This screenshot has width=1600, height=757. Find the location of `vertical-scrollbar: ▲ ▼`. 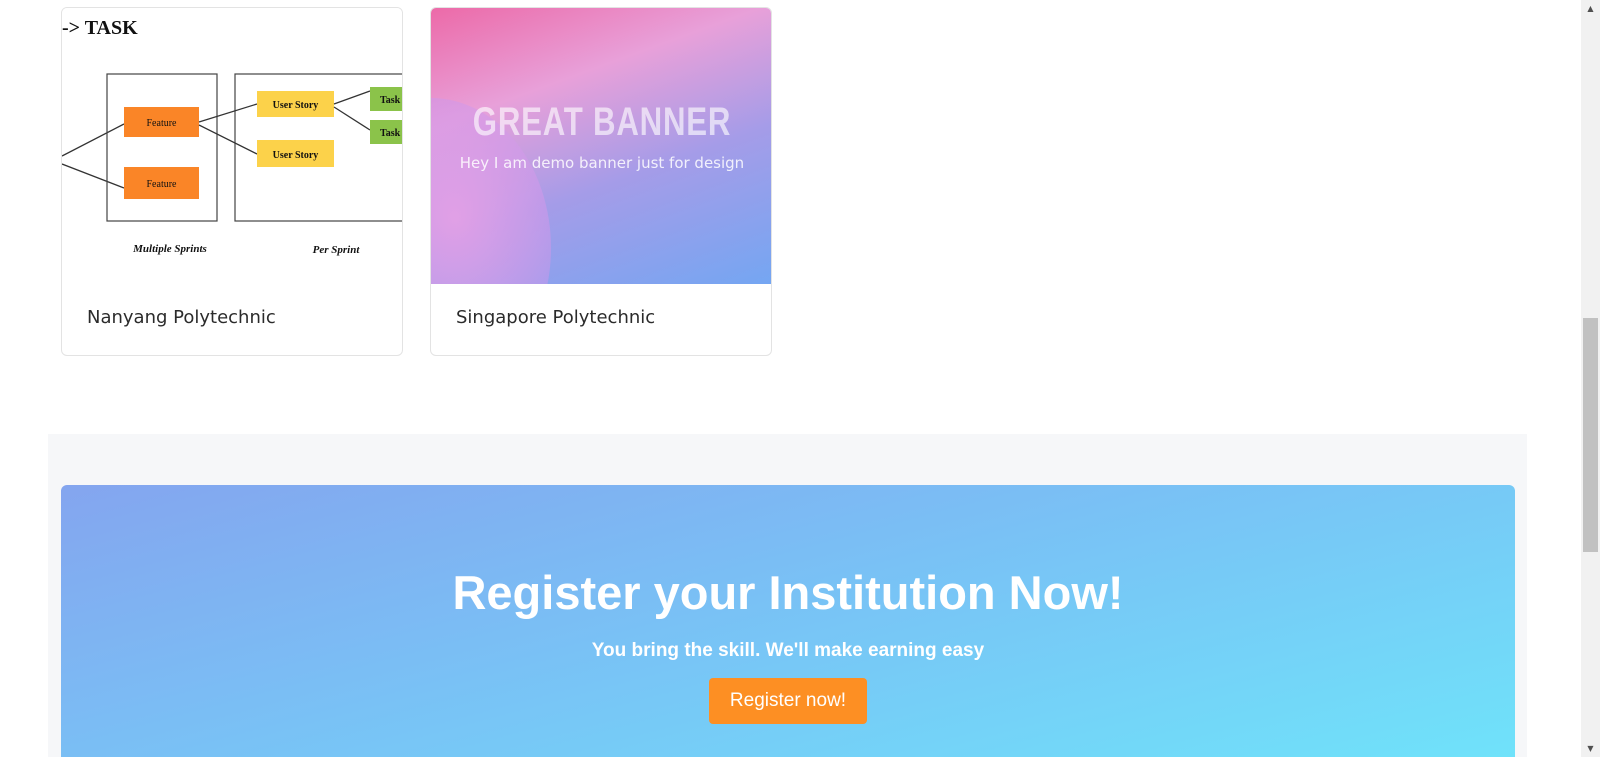

vertical-scrollbar: ▲ ▼ is located at coordinates (1590, 378).